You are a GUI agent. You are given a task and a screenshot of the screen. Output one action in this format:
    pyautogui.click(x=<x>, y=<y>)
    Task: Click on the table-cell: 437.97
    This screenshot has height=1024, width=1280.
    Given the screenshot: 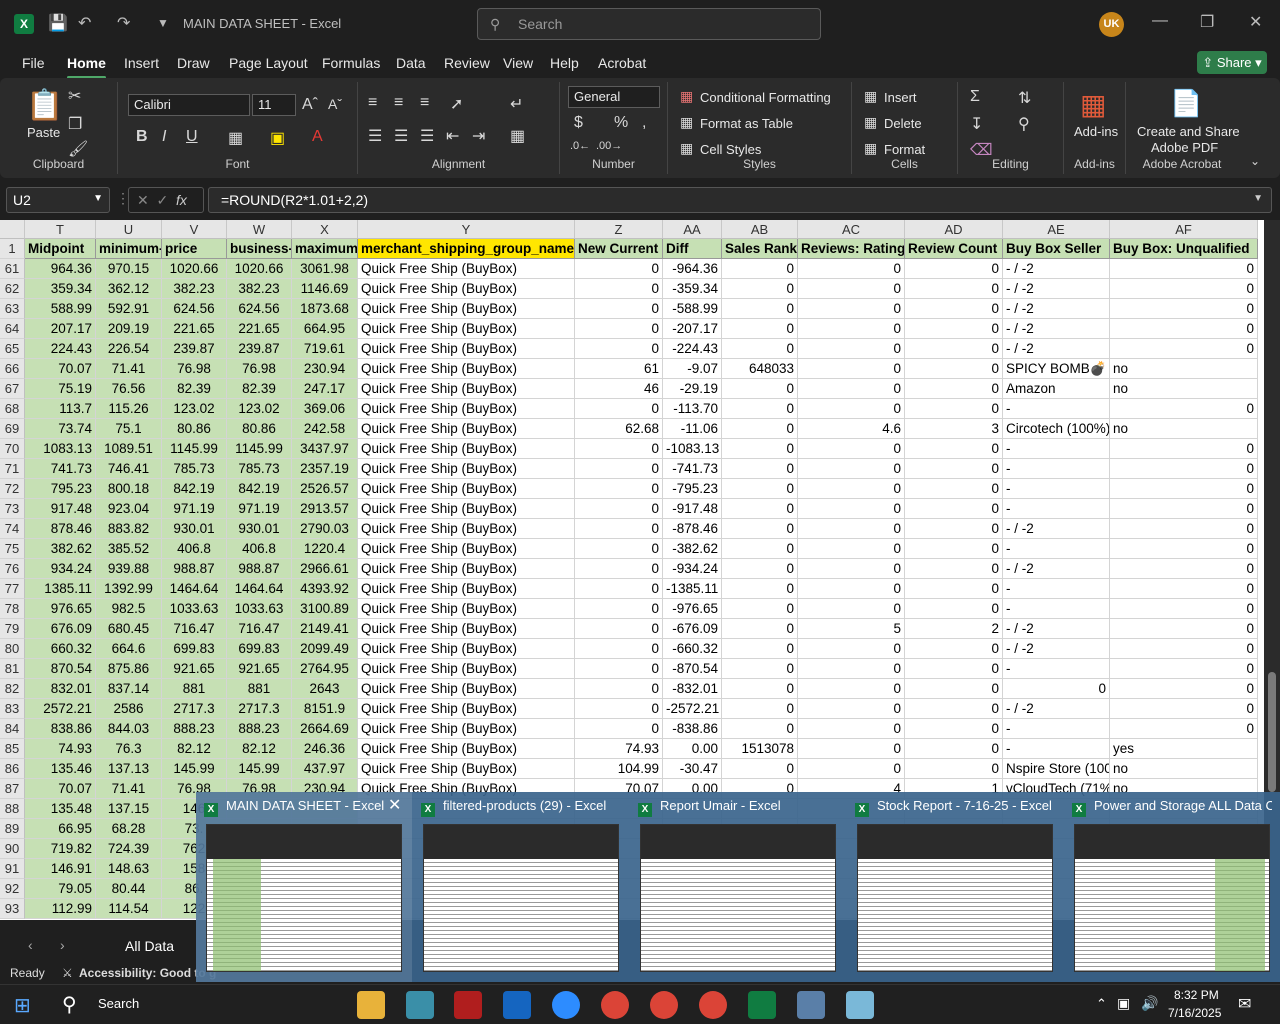 What is the action you would take?
    pyautogui.click(x=325, y=769)
    